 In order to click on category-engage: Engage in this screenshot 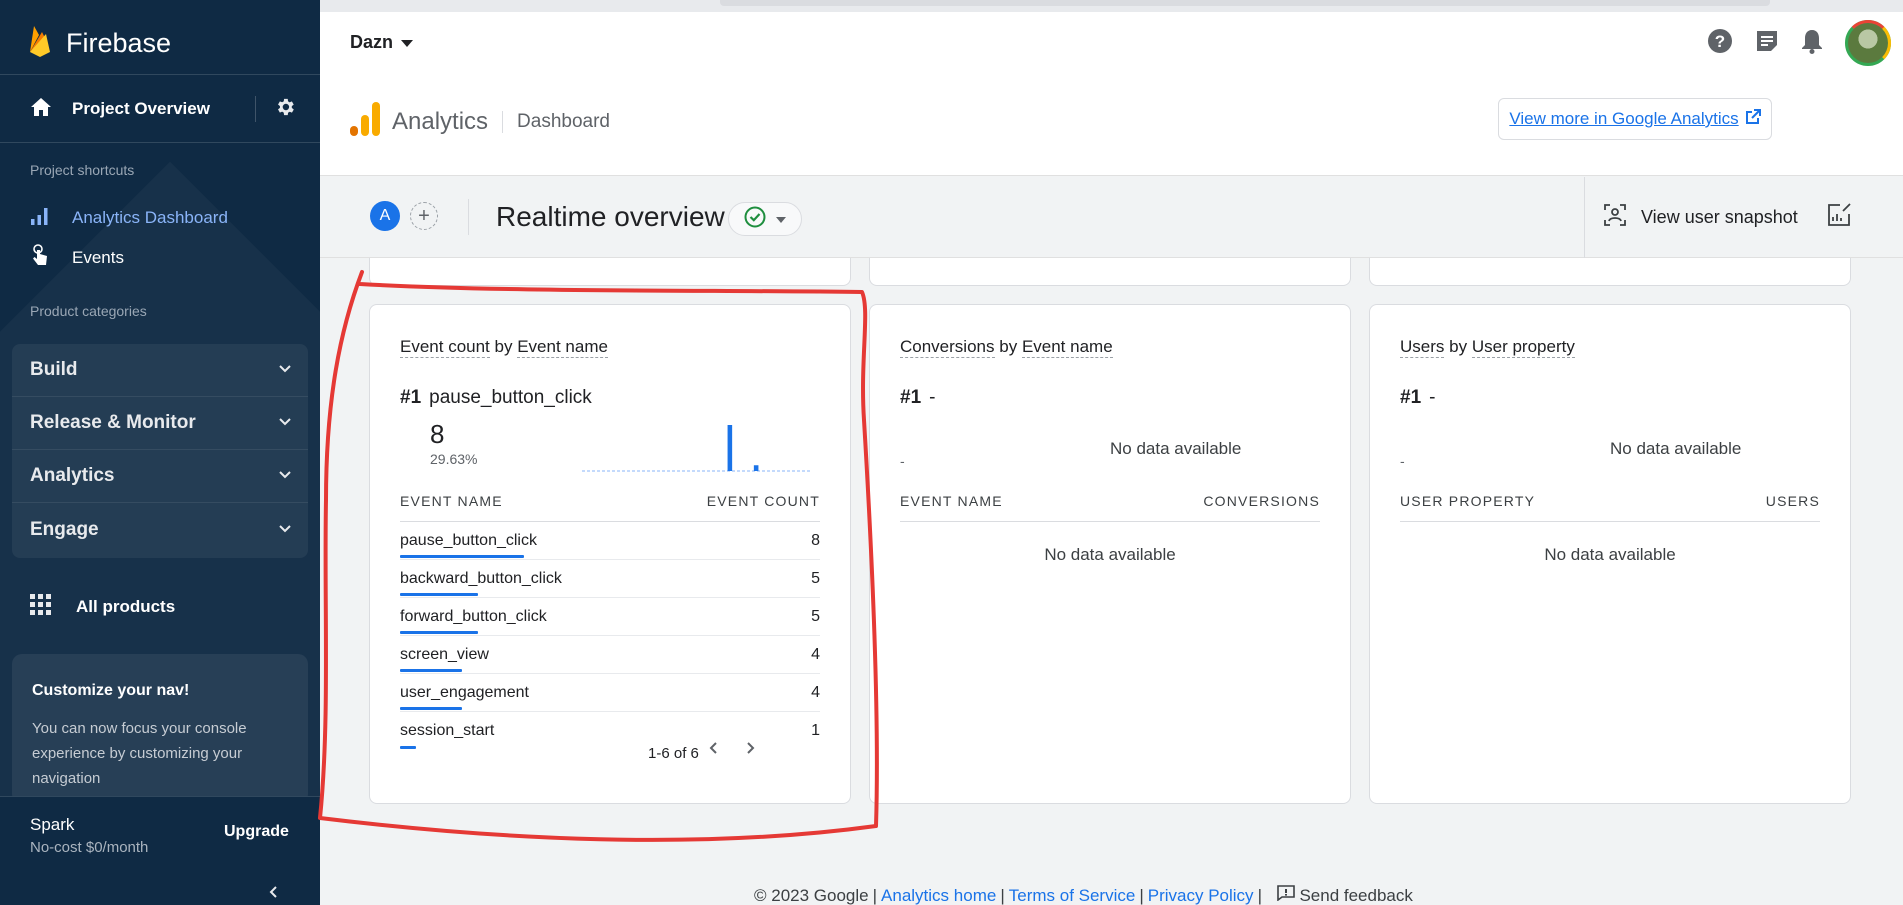, I will do `click(160, 529)`.